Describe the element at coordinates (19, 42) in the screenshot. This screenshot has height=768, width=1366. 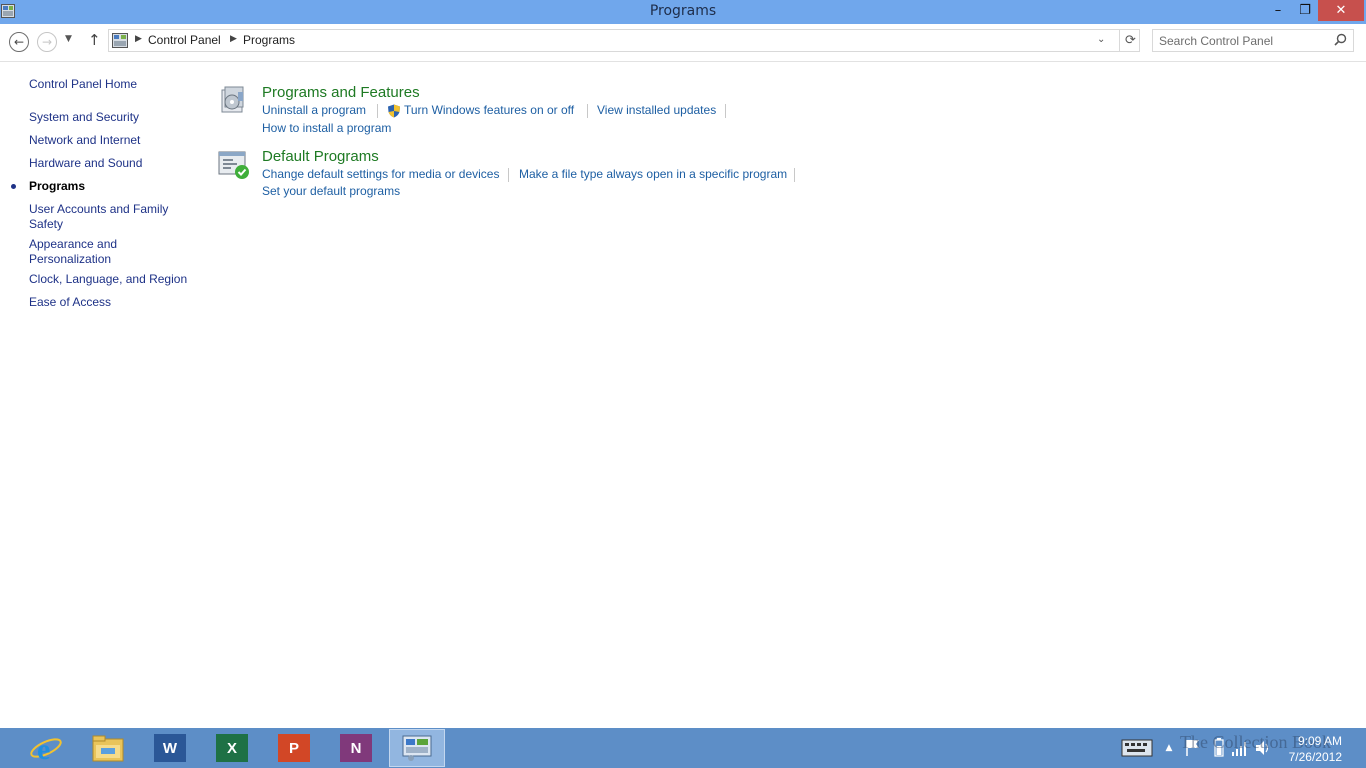
I see `back-button: ←` at that location.